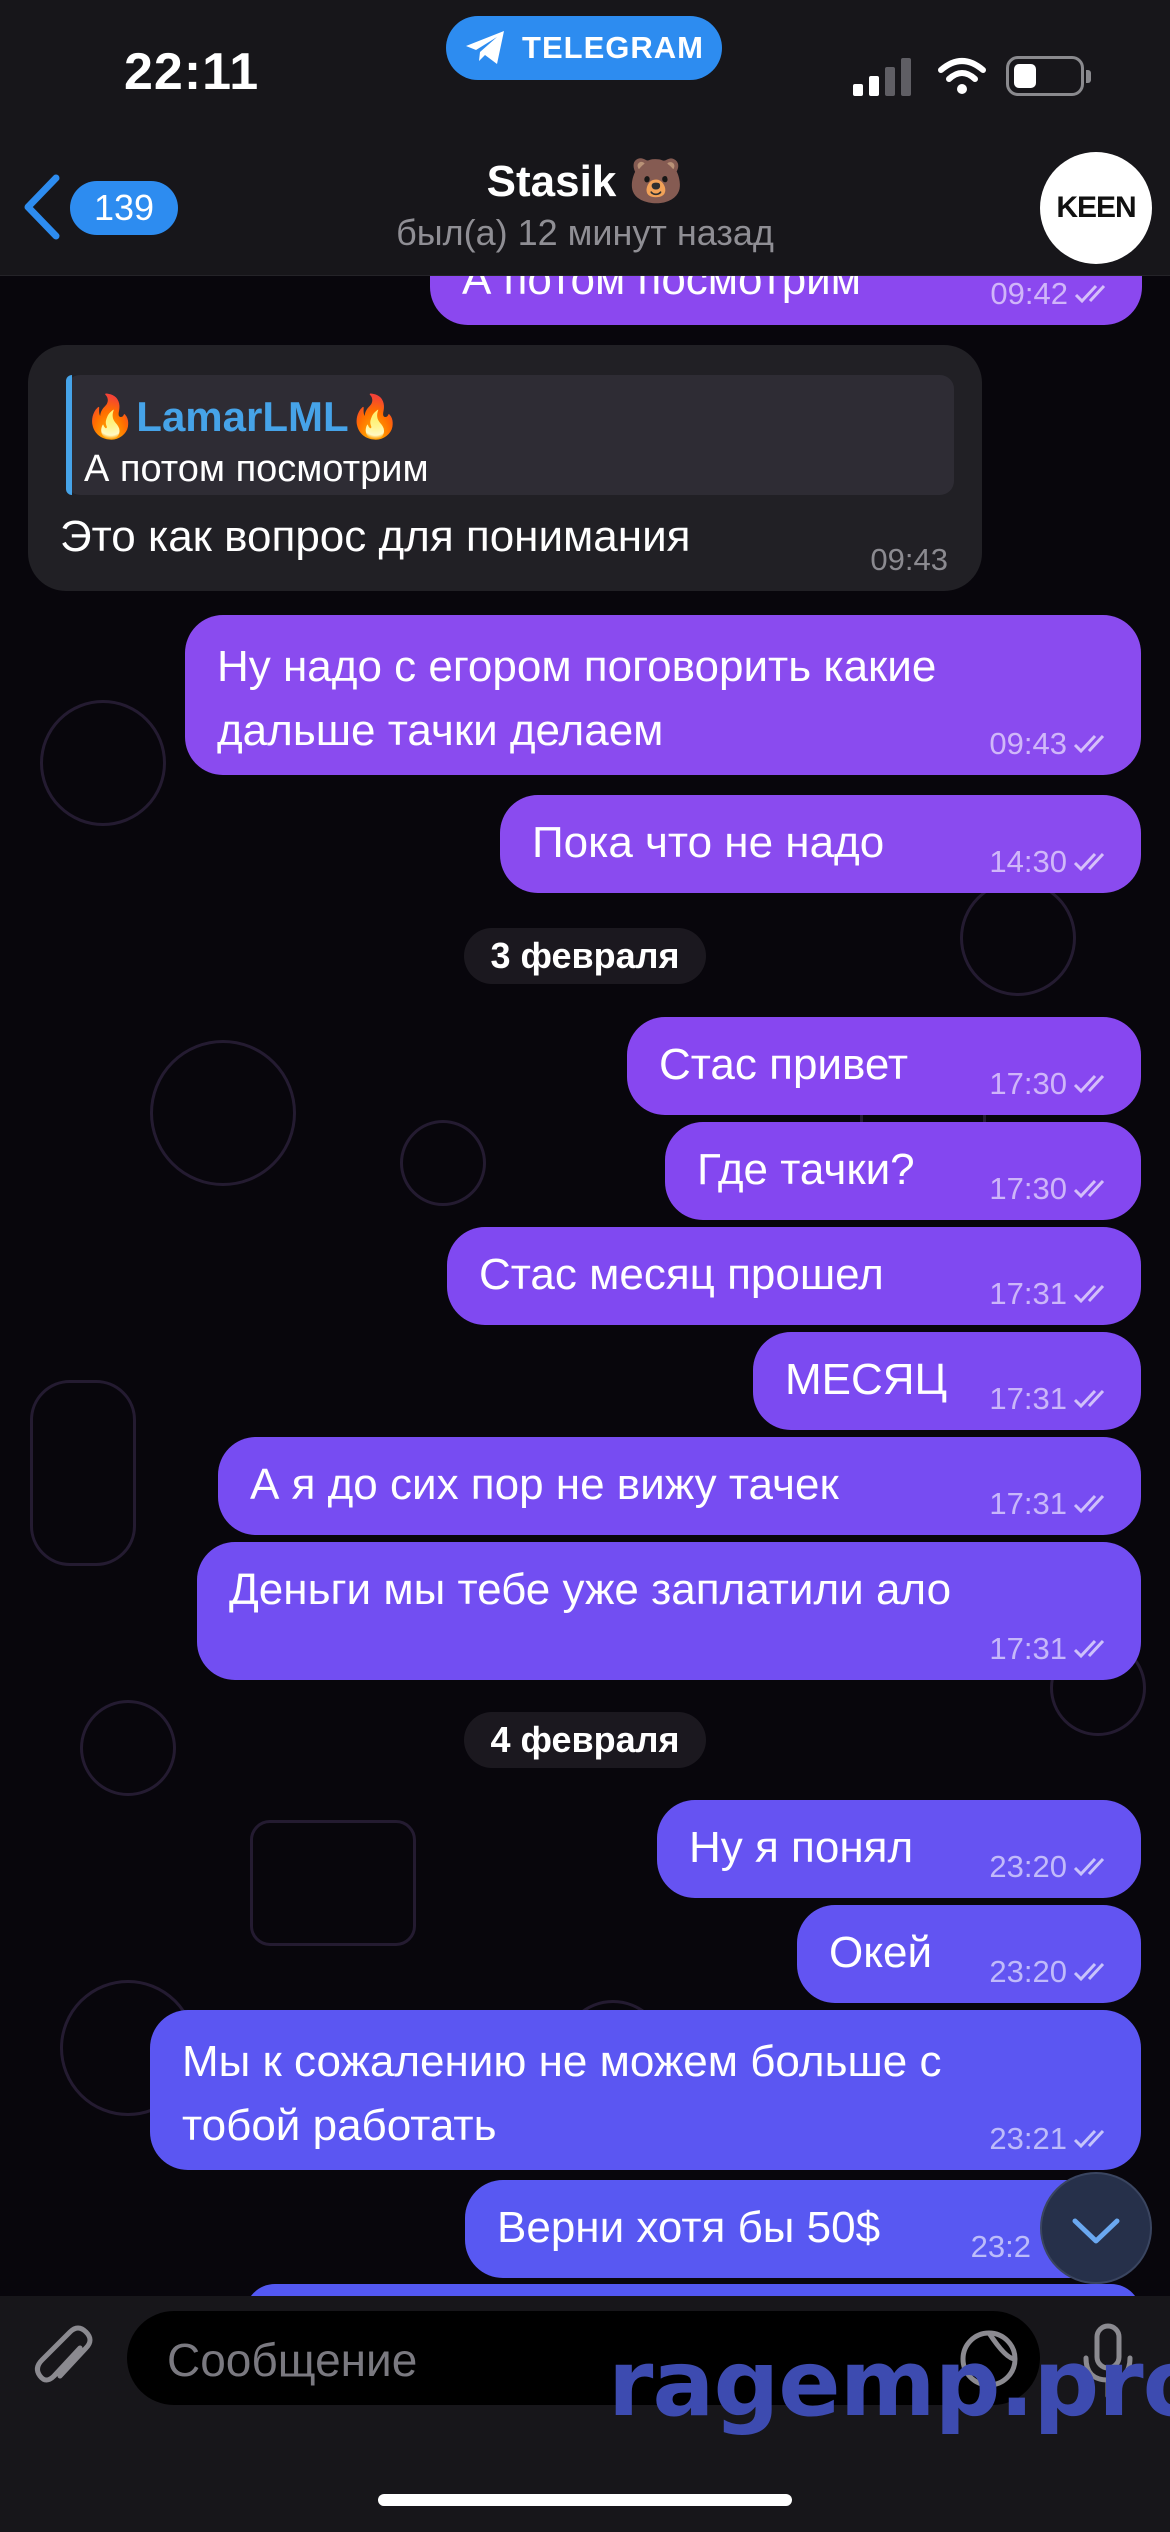 The width and height of the screenshot is (1170, 2532). Describe the element at coordinates (708, 842) in the screenshot. I see `message-text: Пока что не надо` at that location.